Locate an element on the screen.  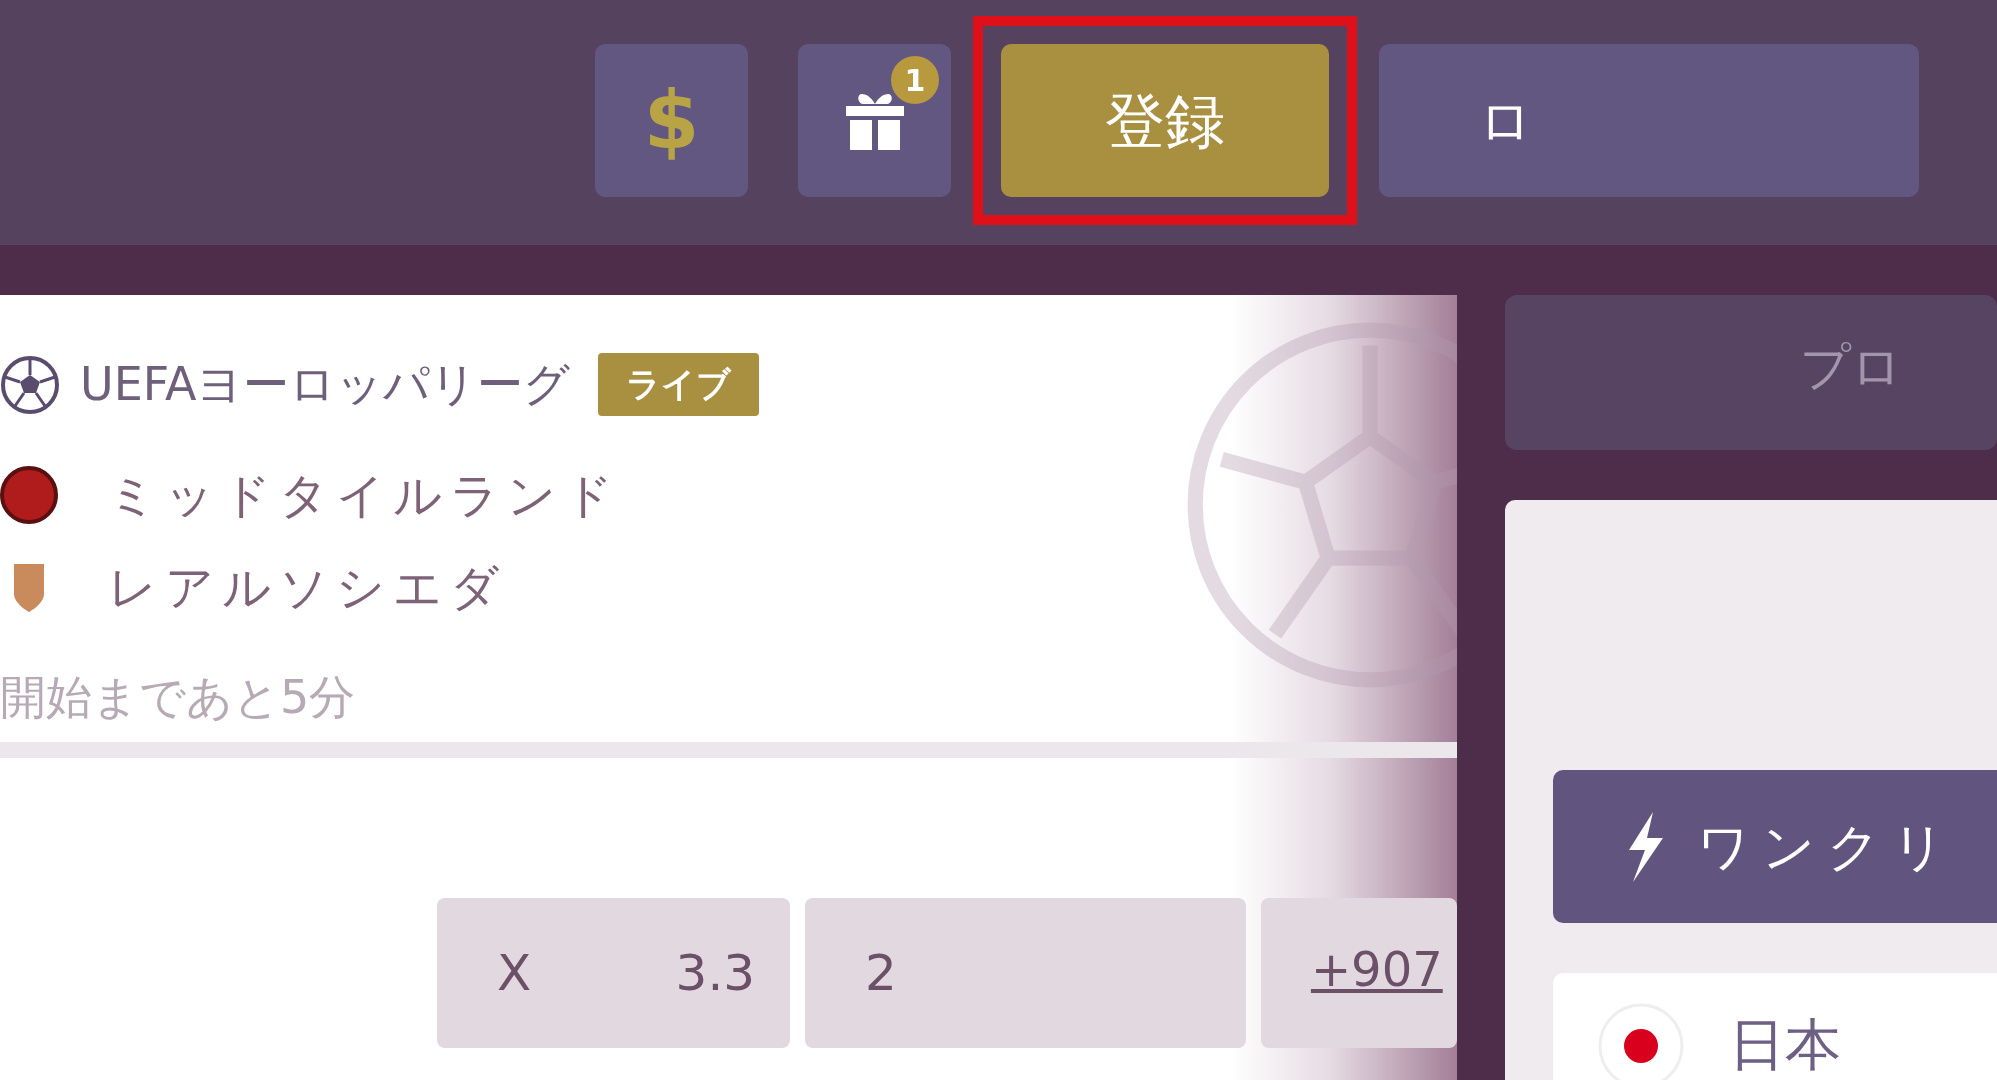
team-name: ミッドタイルランド is located at coordinates (364, 495).